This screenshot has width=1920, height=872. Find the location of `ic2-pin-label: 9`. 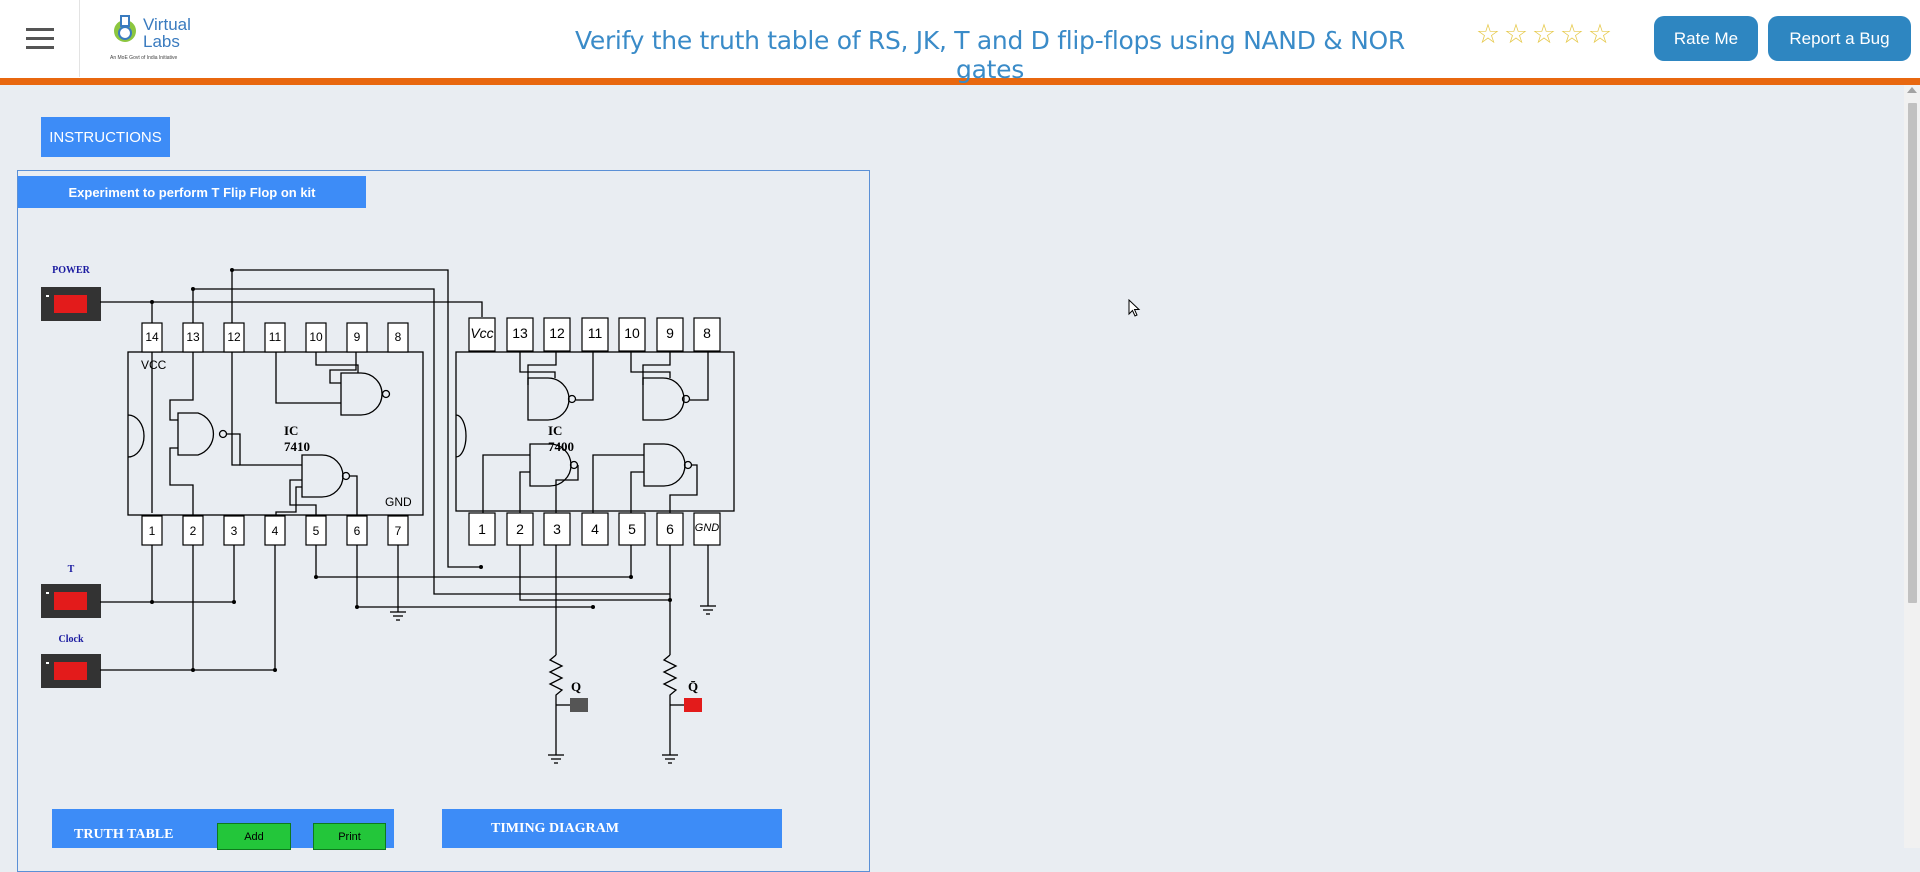

ic2-pin-label: 9 is located at coordinates (670, 333).